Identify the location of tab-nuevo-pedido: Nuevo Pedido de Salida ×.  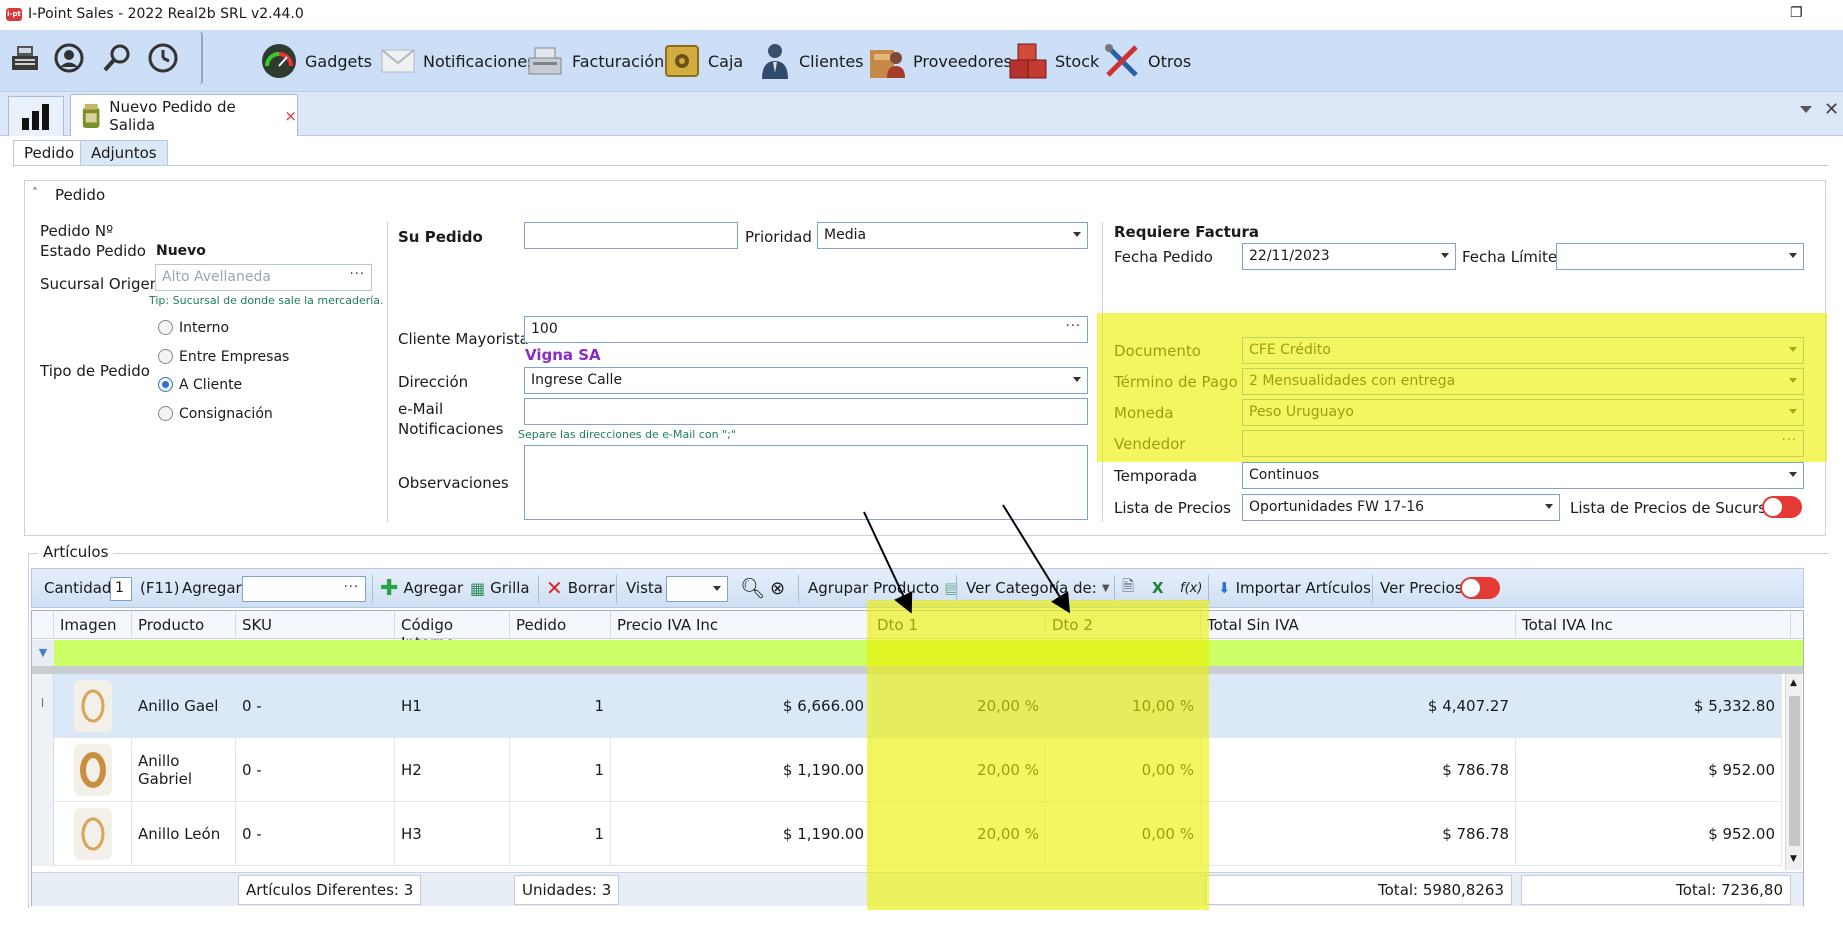
(184, 115).